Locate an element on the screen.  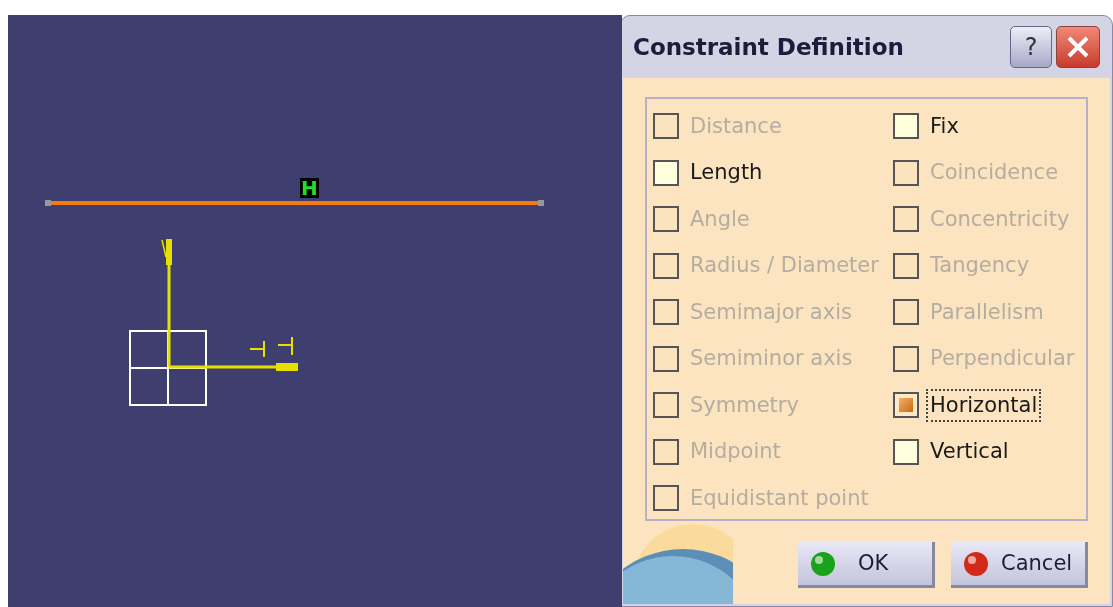
help-button: ? is located at coordinates (1031, 47).